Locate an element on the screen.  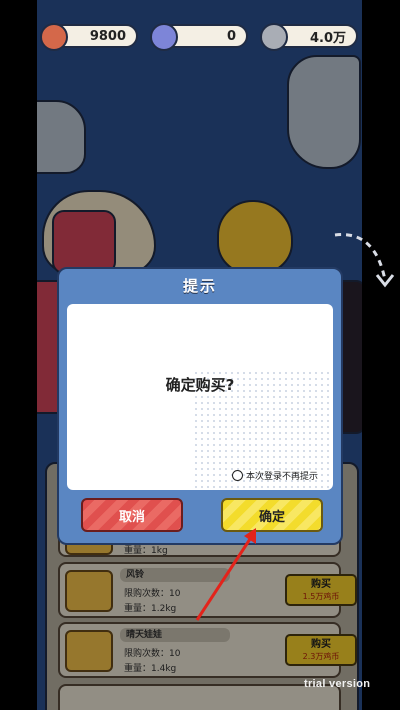
annotation-arrow-icon is located at coordinates (225, 574).